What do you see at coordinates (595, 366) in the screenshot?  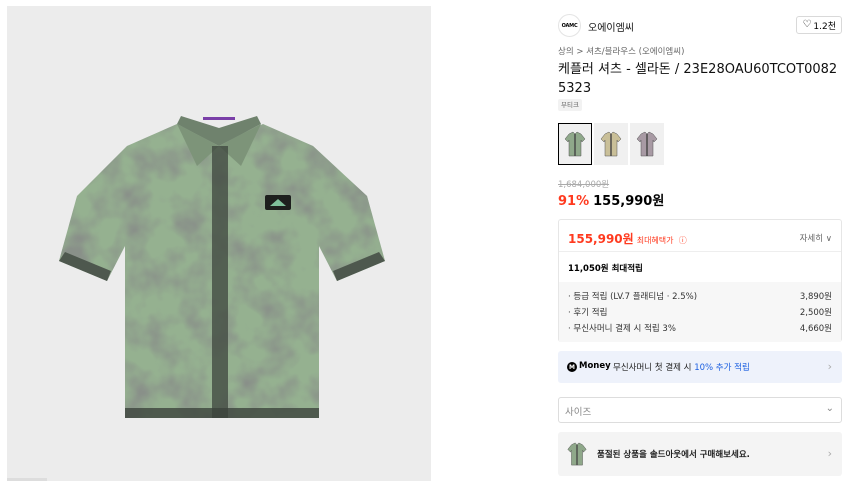 I see `money-brand: Money` at bounding box center [595, 366].